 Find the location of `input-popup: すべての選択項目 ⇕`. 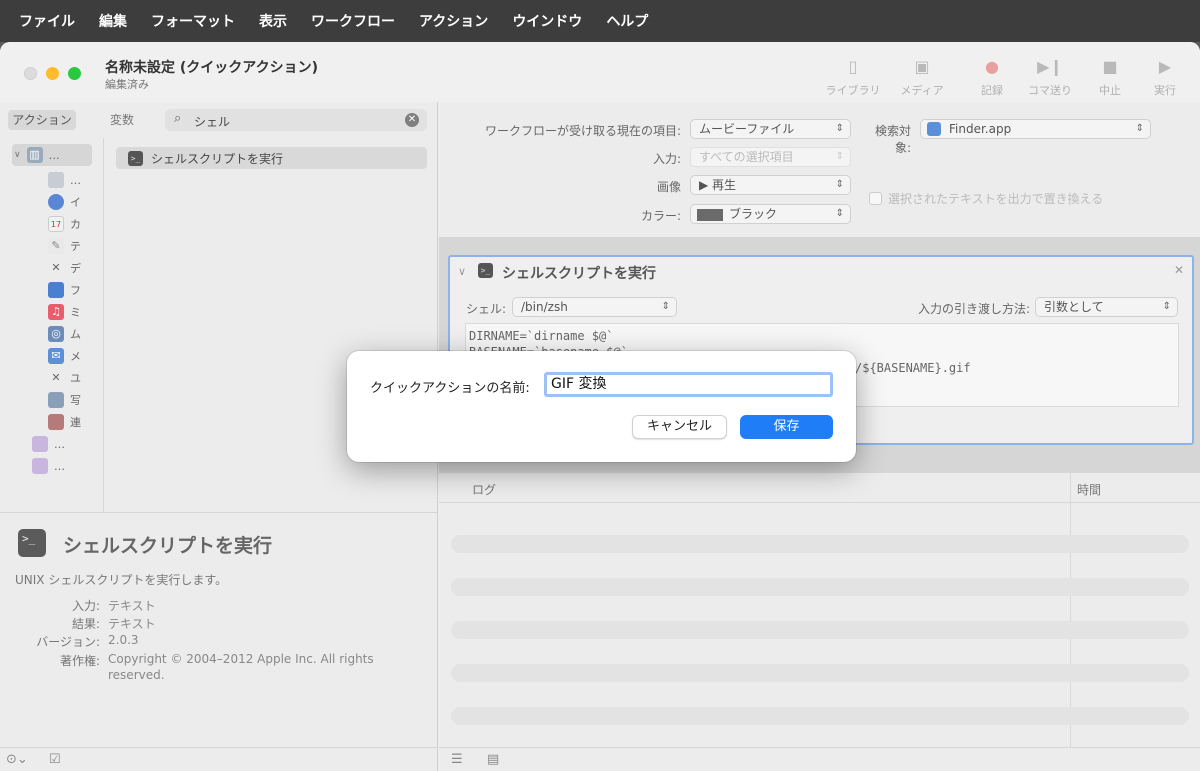

input-popup: すべての選択項目 ⇕ is located at coordinates (770, 157).